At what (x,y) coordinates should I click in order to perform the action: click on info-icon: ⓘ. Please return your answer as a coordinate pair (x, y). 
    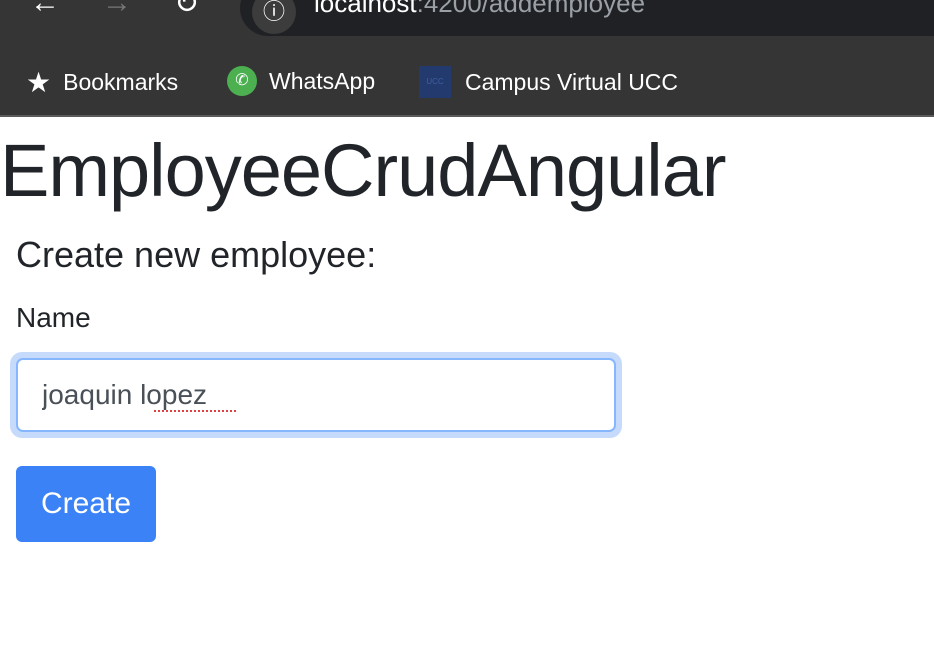
    Looking at the image, I should click on (274, 17).